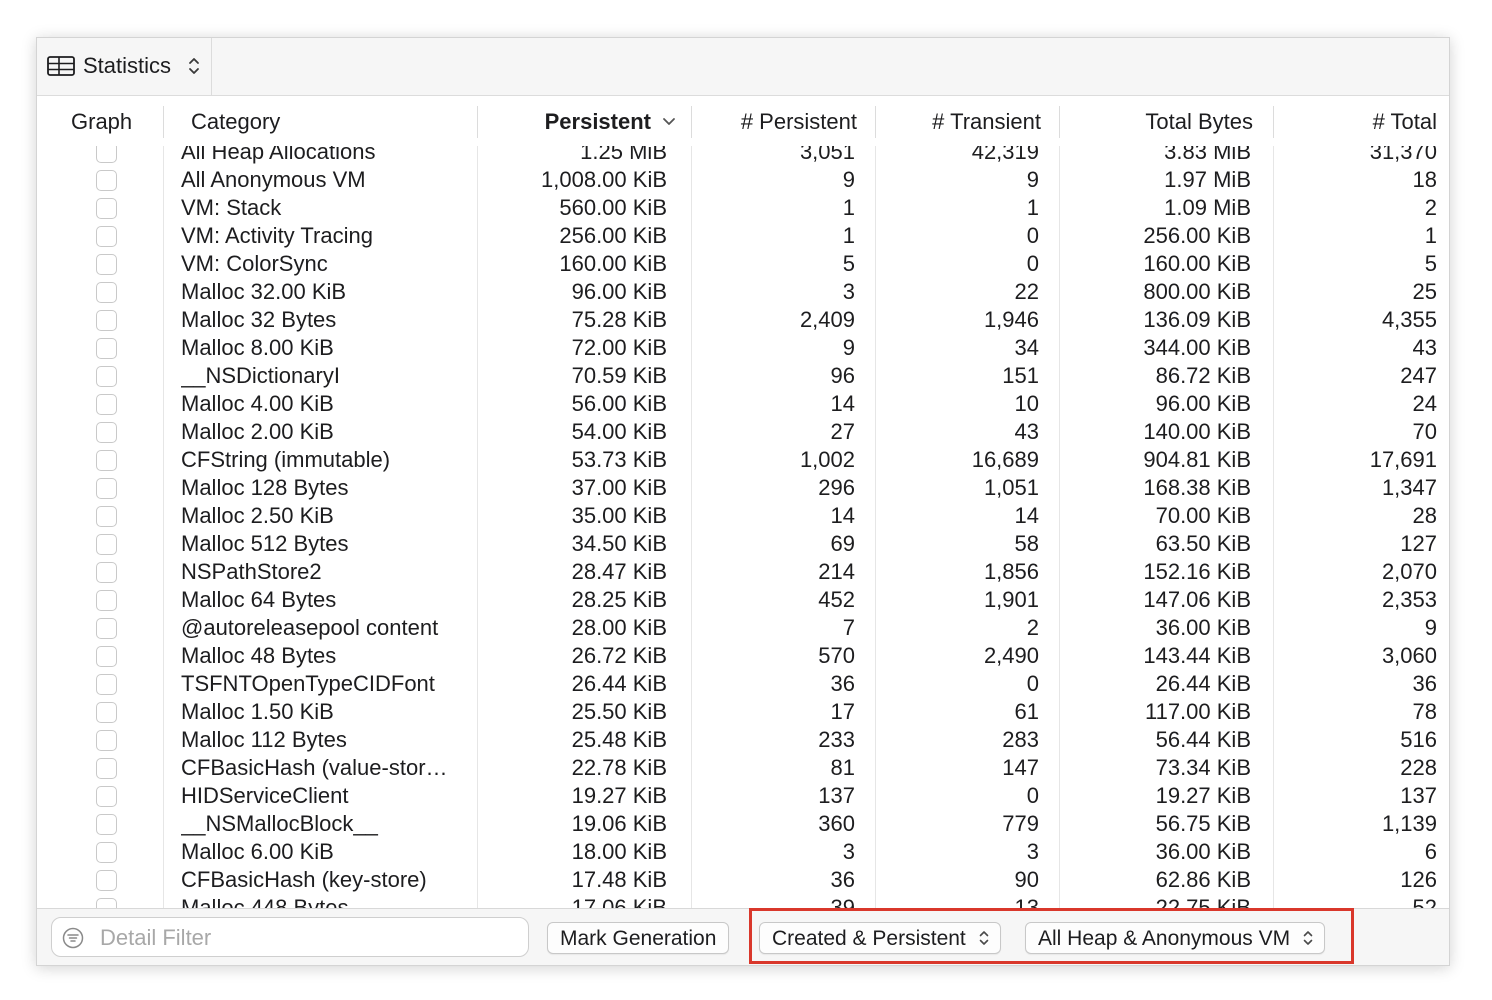  Describe the element at coordinates (778, 121) in the screenshot. I see `column-header-n-persistent: # Persistent` at that location.